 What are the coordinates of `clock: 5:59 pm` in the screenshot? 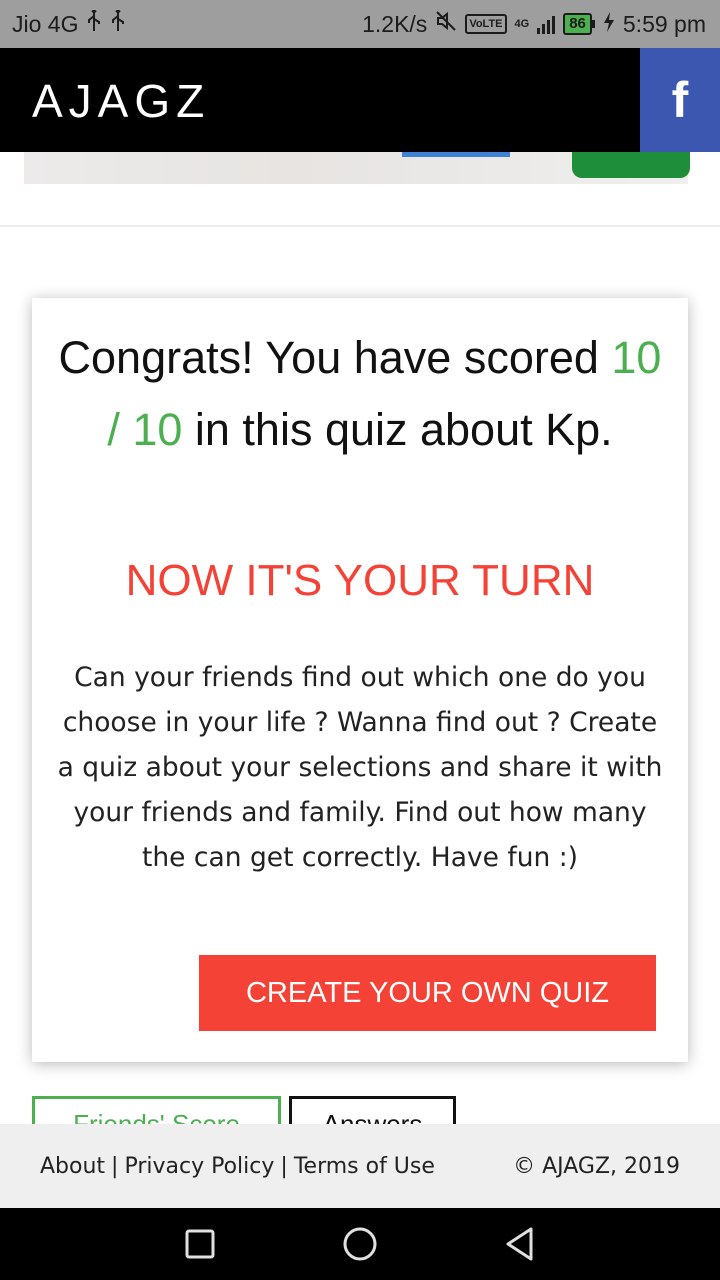 It's located at (664, 23).